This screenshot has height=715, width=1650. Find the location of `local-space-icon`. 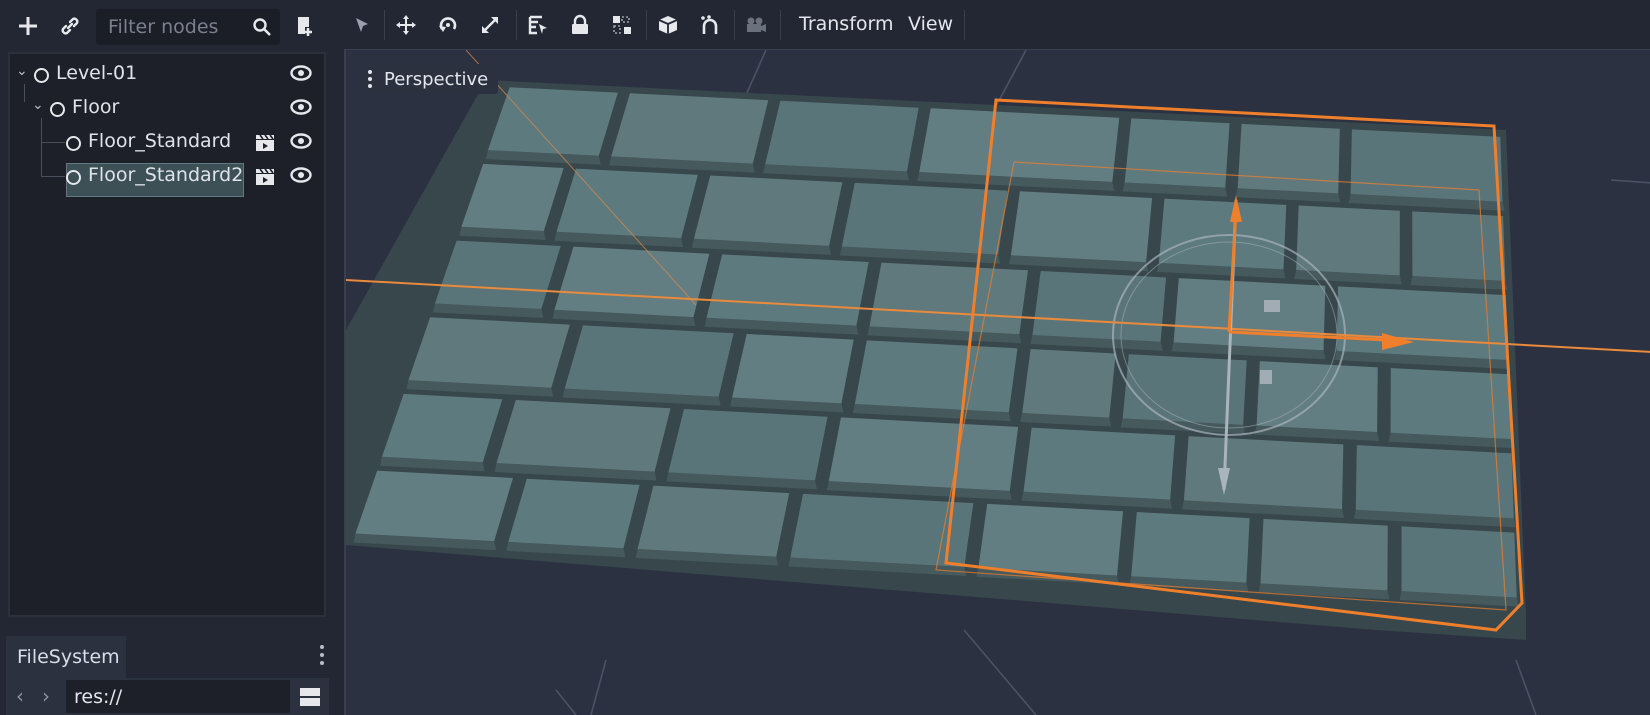

local-space-icon is located at coordinates (668, 25).